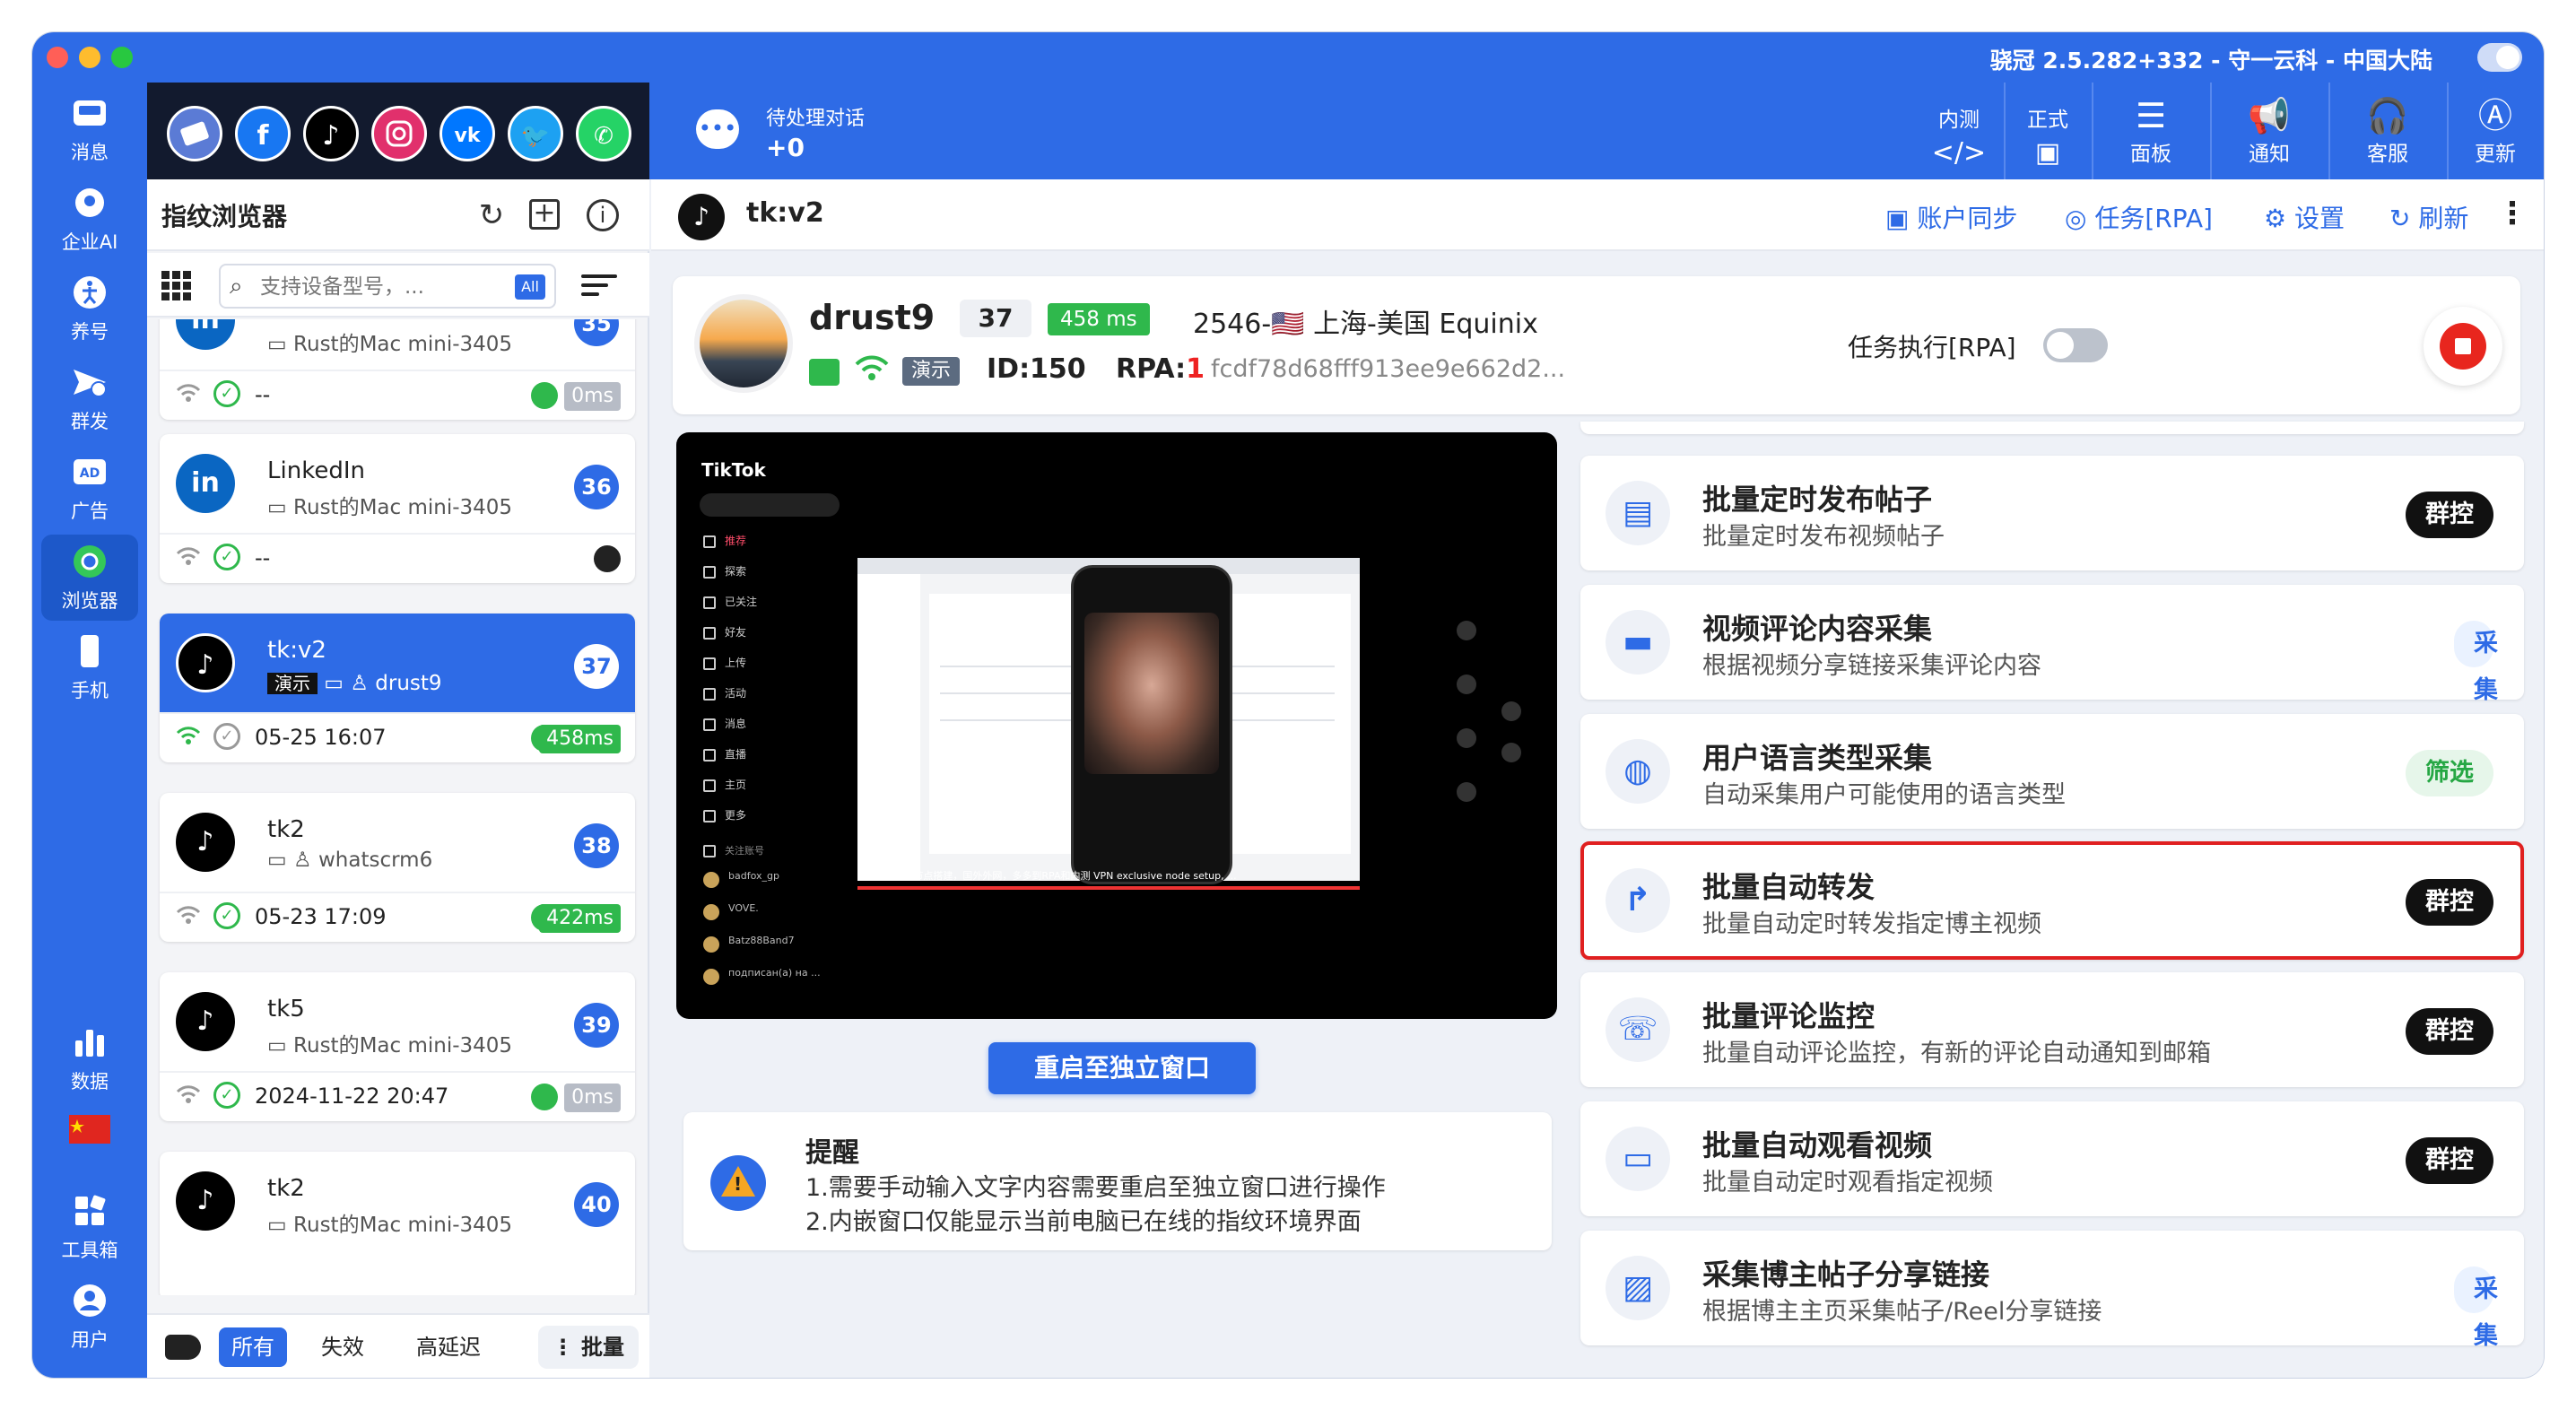 The image size is (2576, 1410). Describe the element at coordinates (1884, 795) in the screenshot. I see `task-description: 自动采集用户可能使用的语言类型` at that location.